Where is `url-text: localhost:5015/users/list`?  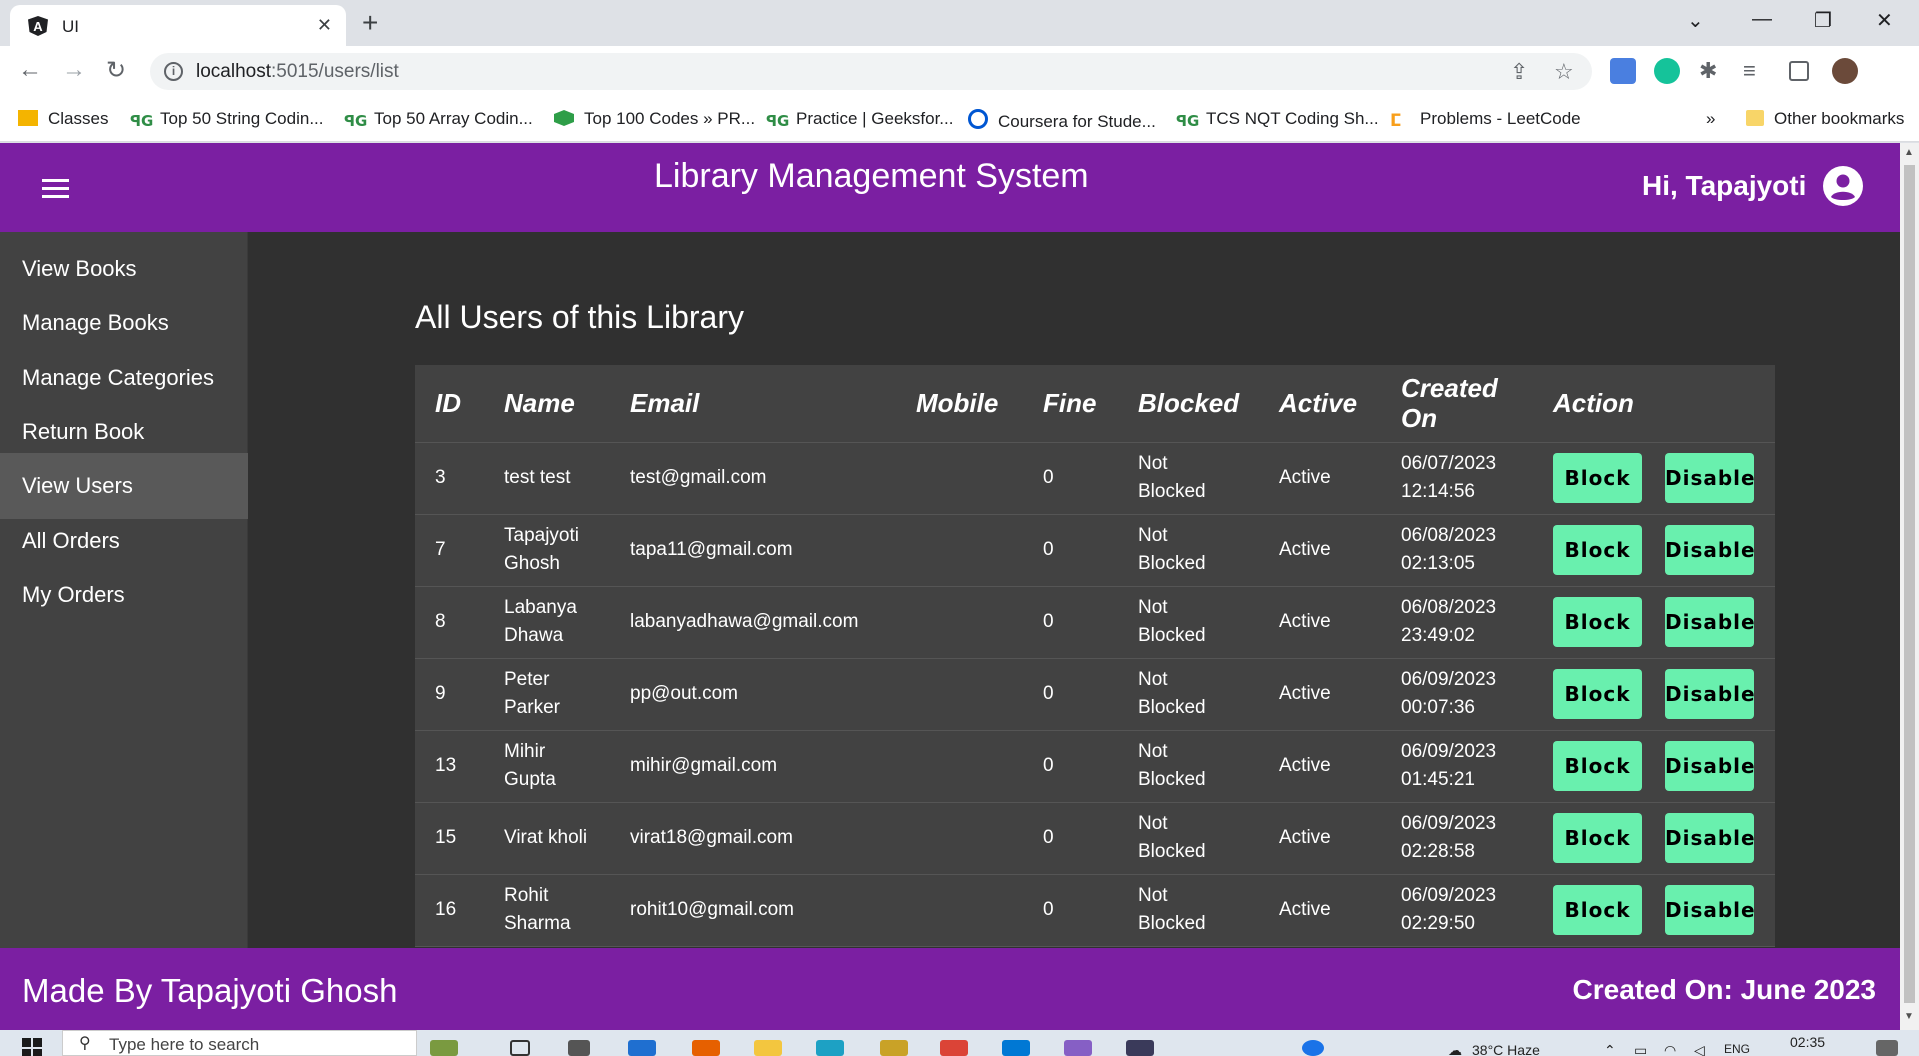 url-text: localhost:5015/users/list is located at coordinates (297, 72).